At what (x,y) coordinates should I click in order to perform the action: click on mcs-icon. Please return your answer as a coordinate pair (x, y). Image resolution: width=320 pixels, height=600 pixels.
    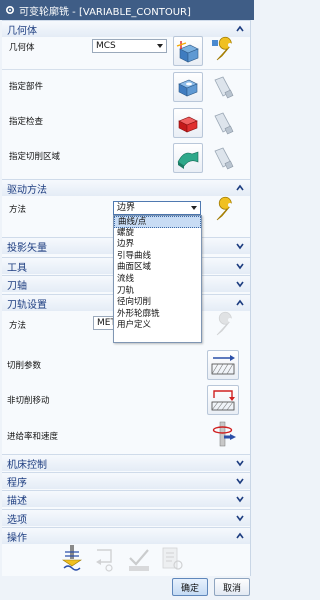
    Looking at the image, I should click on (187, 52).